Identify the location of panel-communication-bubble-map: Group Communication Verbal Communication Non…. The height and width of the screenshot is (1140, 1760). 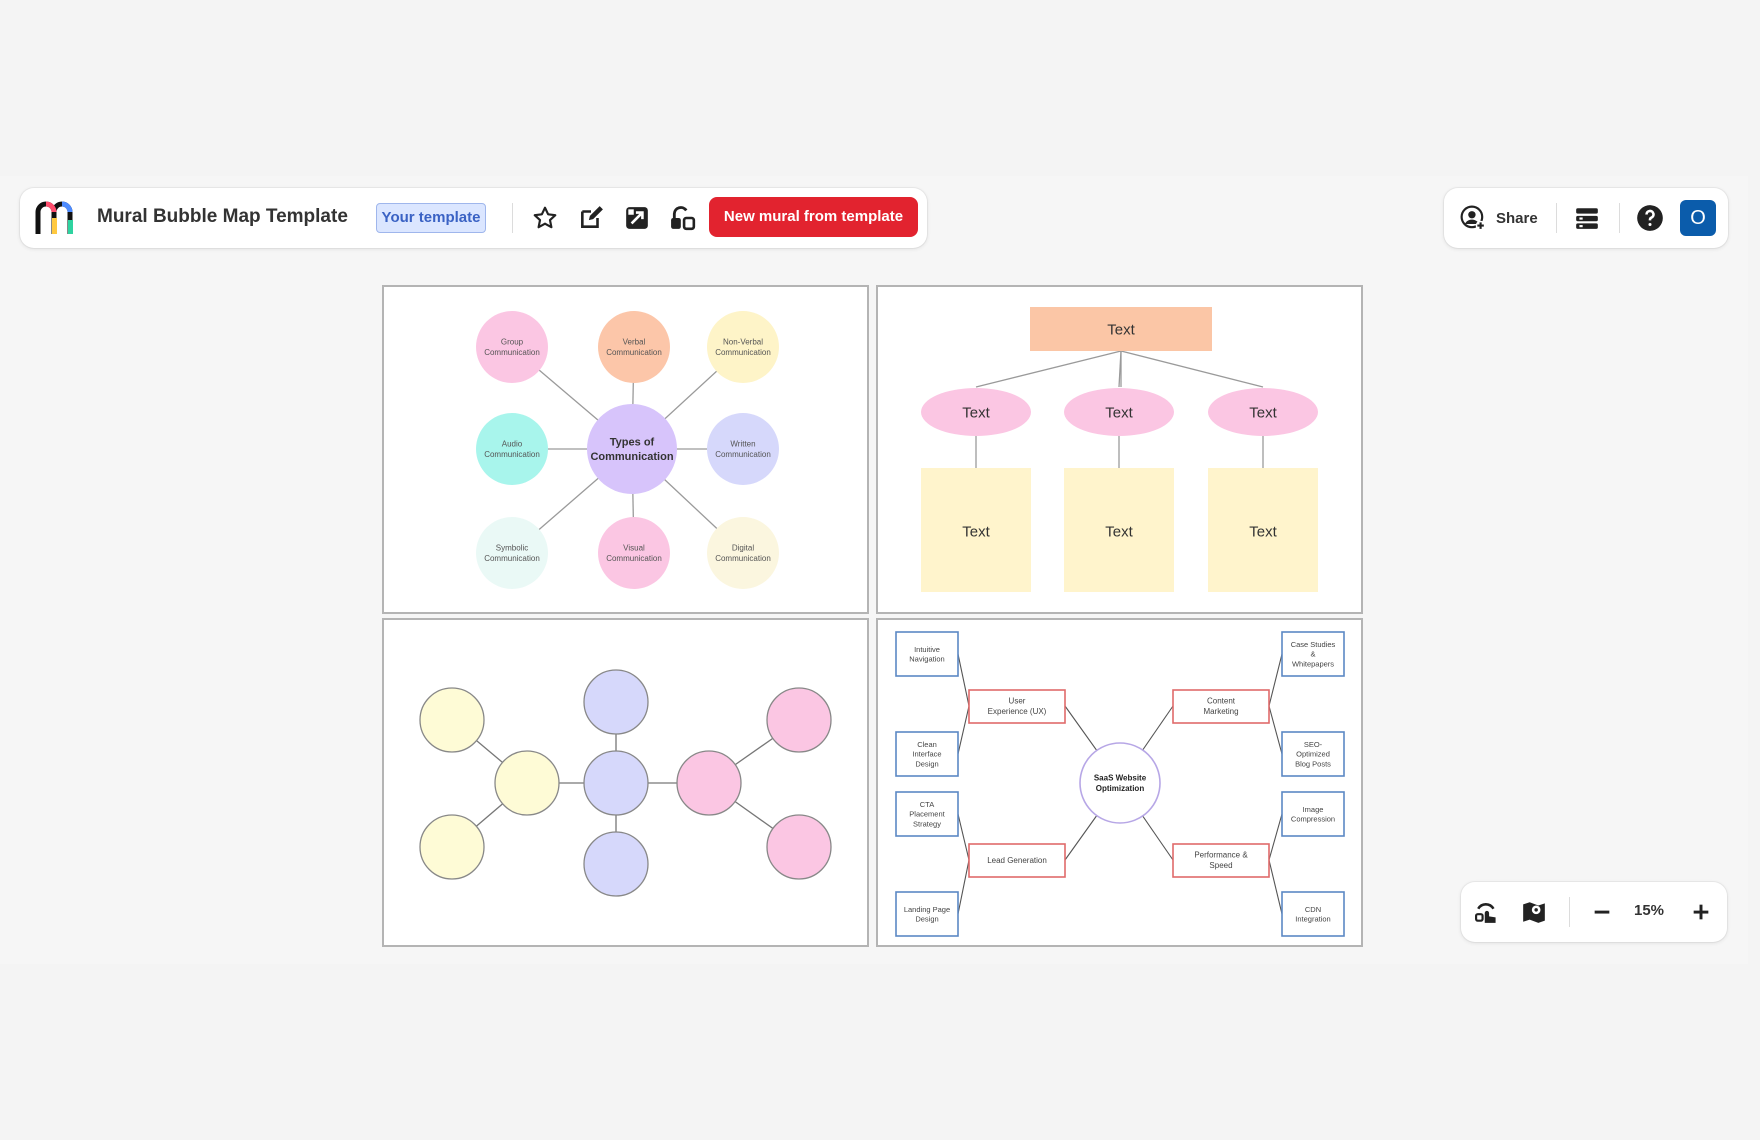
(625, 449).